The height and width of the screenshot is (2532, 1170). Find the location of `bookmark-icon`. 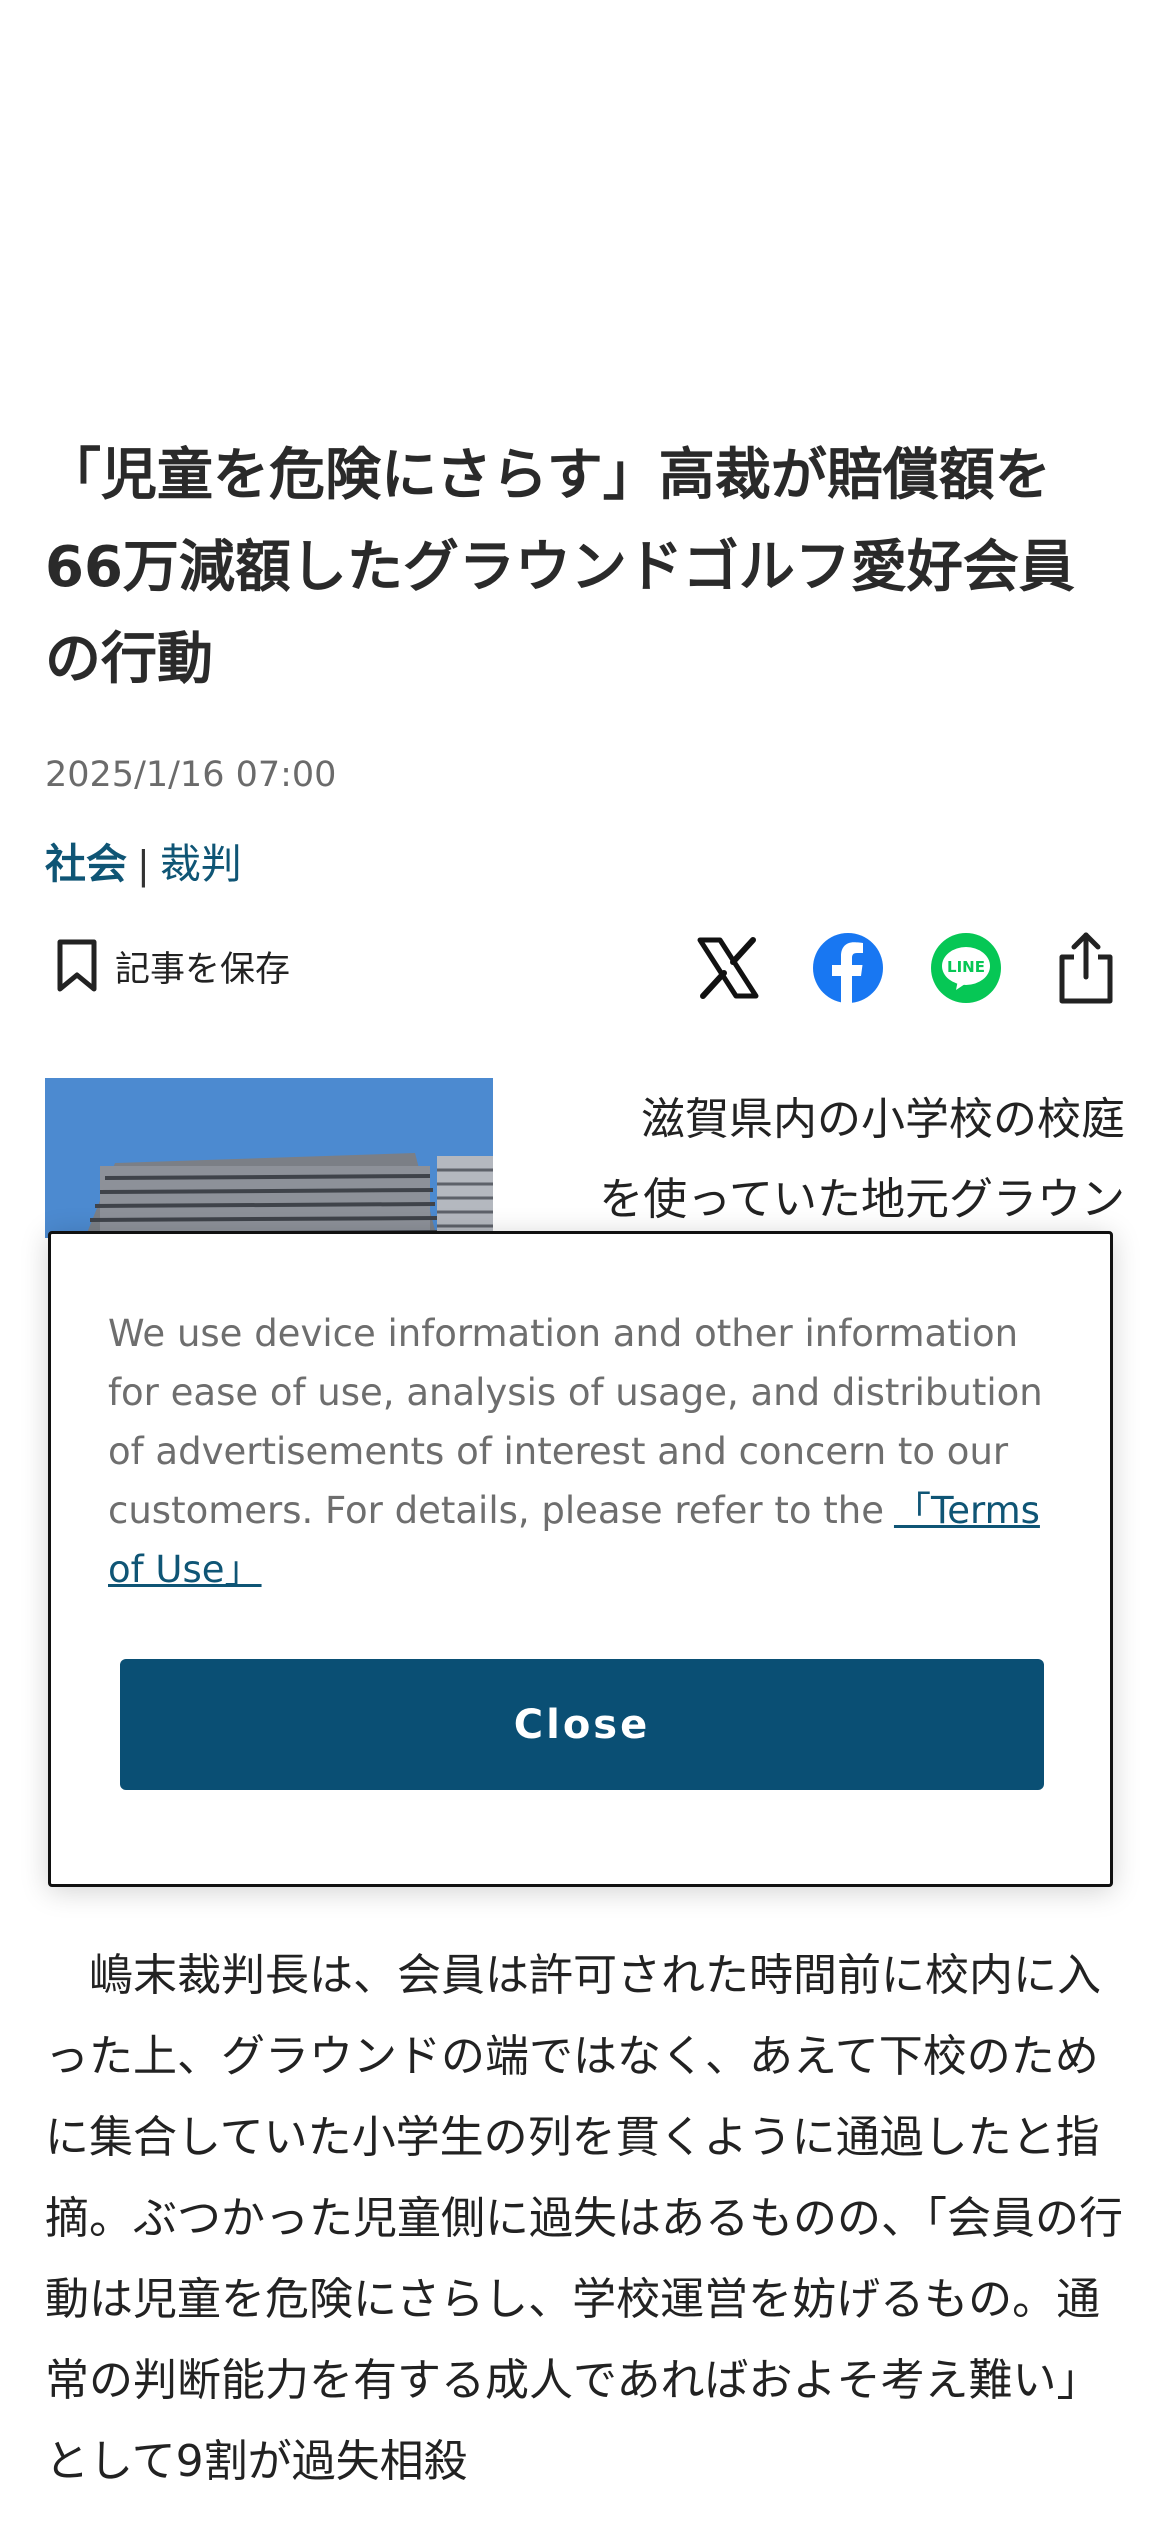

bookmark-icon is located at coordinates (77, 966).